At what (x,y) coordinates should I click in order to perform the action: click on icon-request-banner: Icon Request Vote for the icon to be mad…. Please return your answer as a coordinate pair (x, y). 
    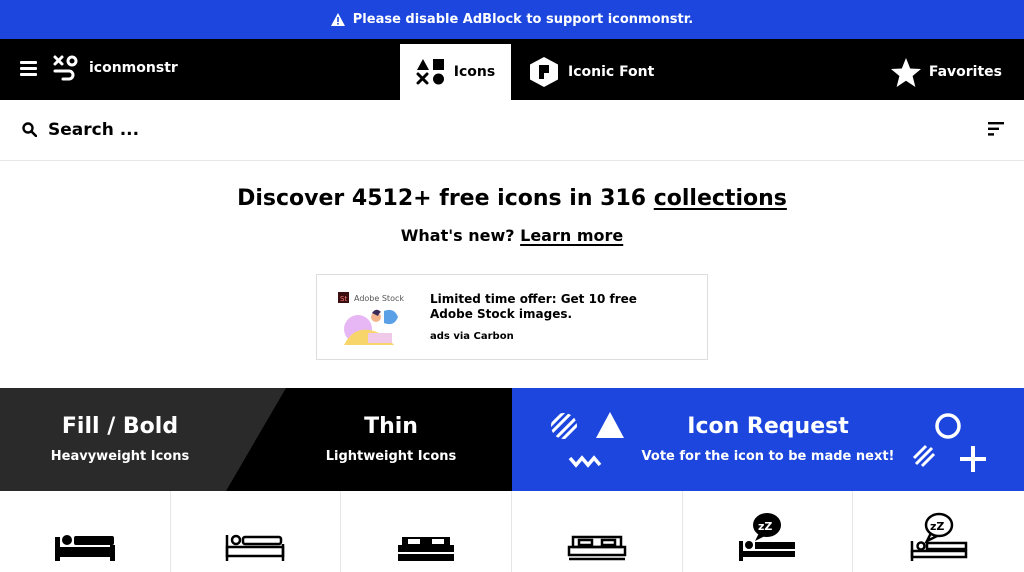
    Looking at the image, I should click on (768, 439).